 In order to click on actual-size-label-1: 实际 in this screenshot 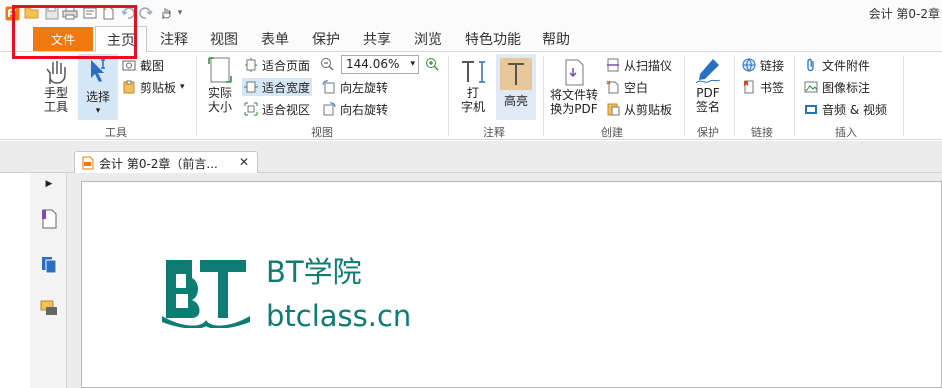, I will do `click(219, 93)`.